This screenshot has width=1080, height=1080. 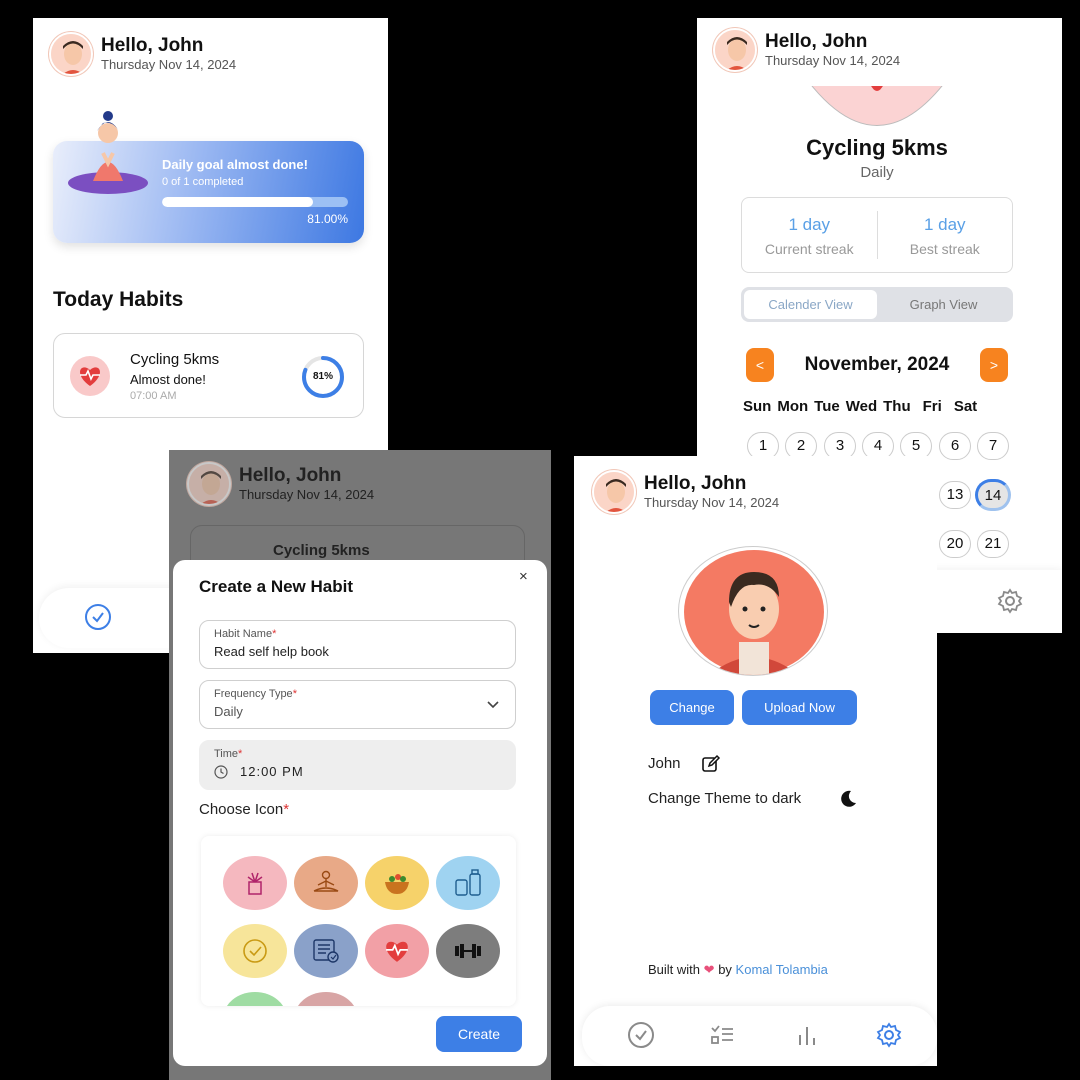 What do you see at coordinates (809, 224) in the screenshot?
I see `current-streak-value: 1 day` at bounding box center [809, 224].